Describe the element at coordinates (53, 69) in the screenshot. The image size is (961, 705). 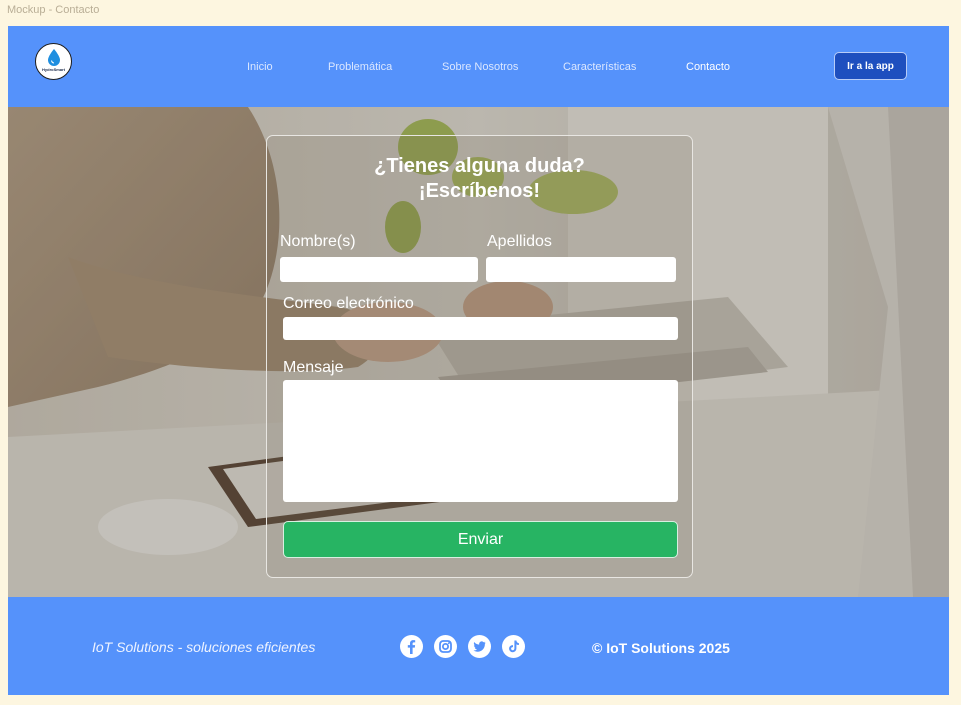
I see `logo-text: HydroSmart` at that location.